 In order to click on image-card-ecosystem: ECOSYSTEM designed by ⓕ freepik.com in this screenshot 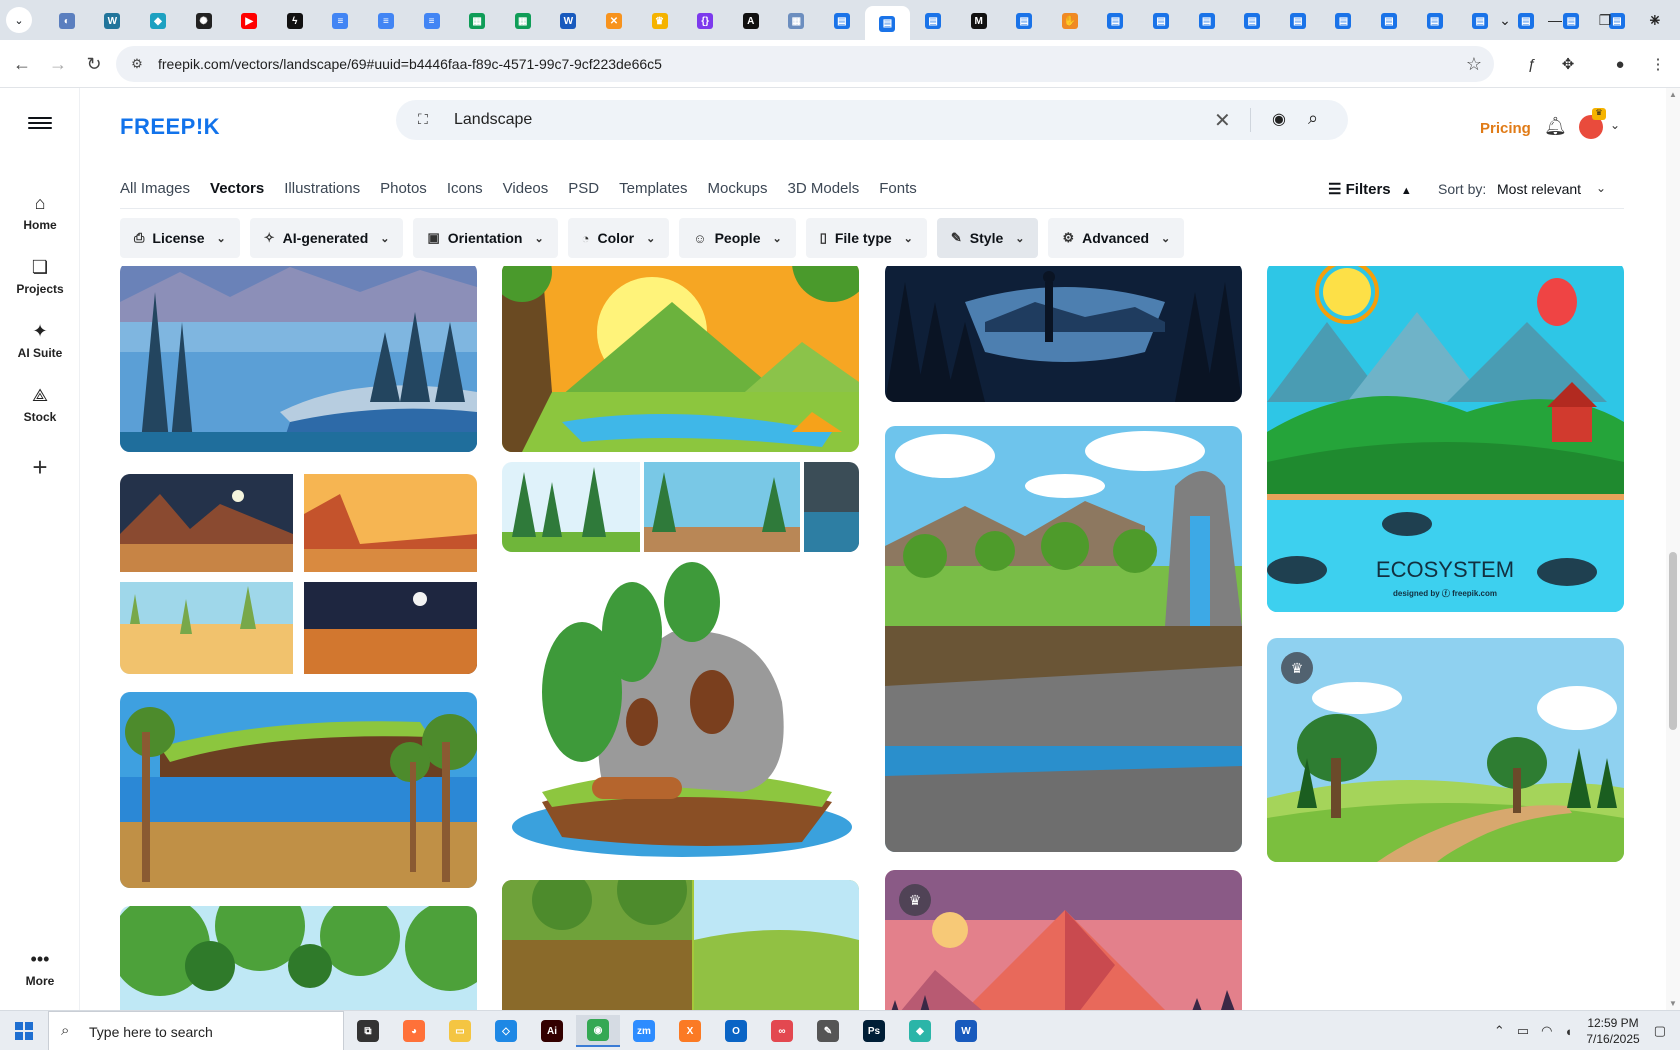, I will do `click(1445, 439)`.